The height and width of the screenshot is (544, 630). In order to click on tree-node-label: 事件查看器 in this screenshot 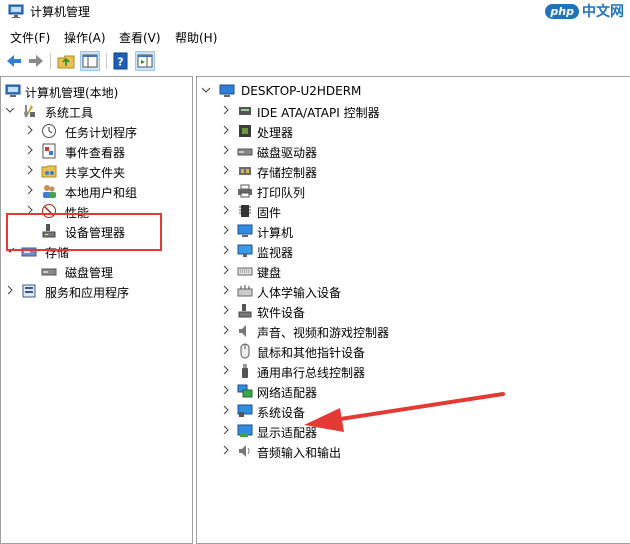, I will do `click(95, 153)`.